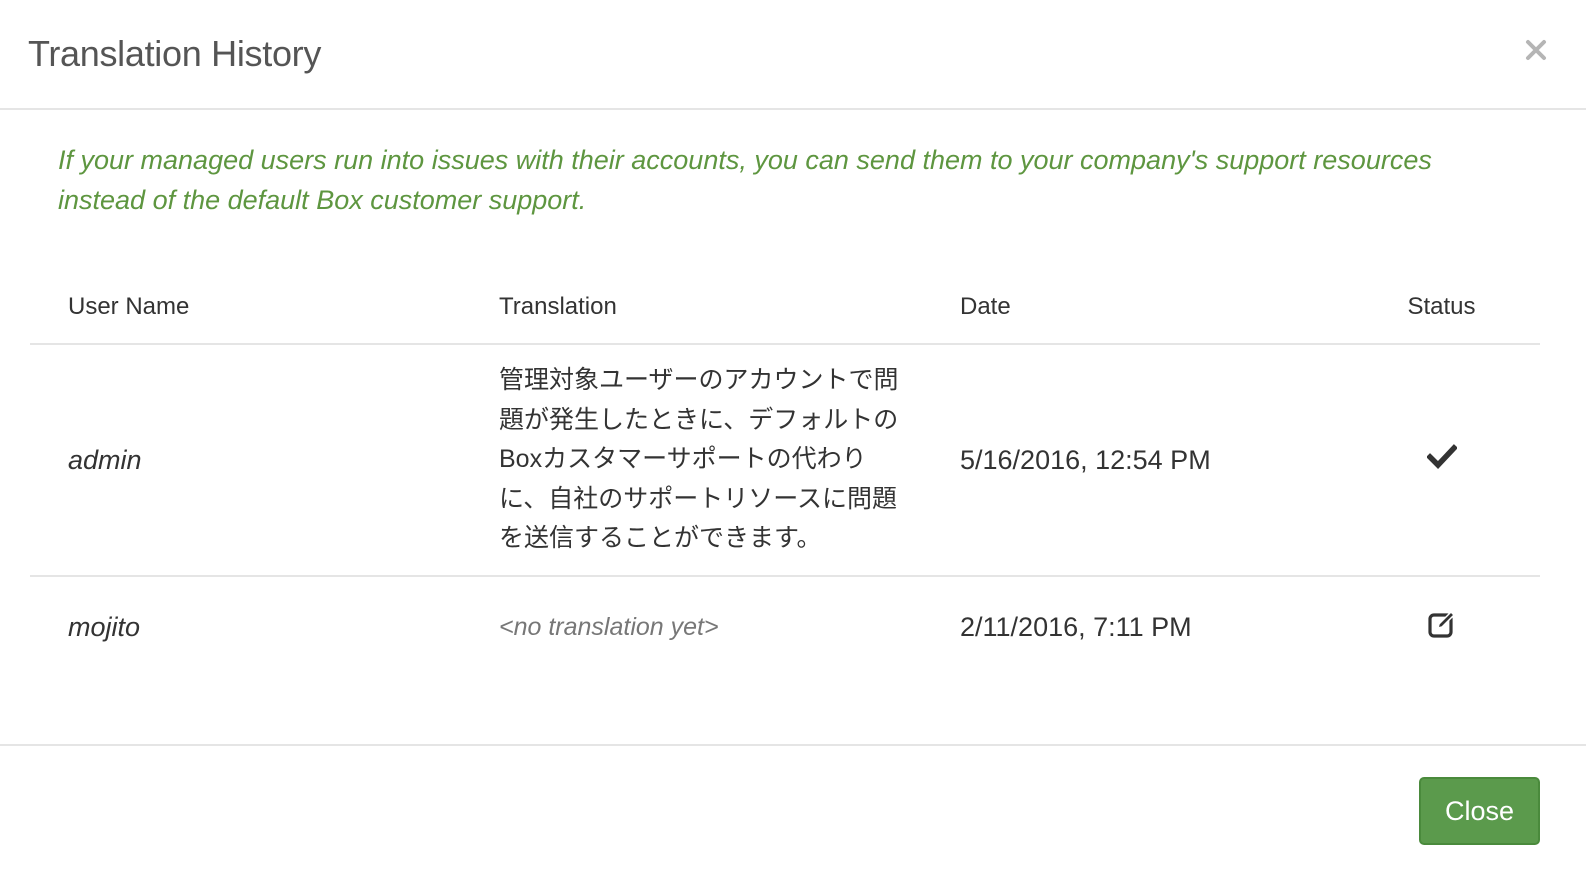 This screenshot has width=1586, height=884. What do you see at coordinates (1456, 307) in the screenshot?
I see `column-header-status: Status` at bounding box center [1456, 307].